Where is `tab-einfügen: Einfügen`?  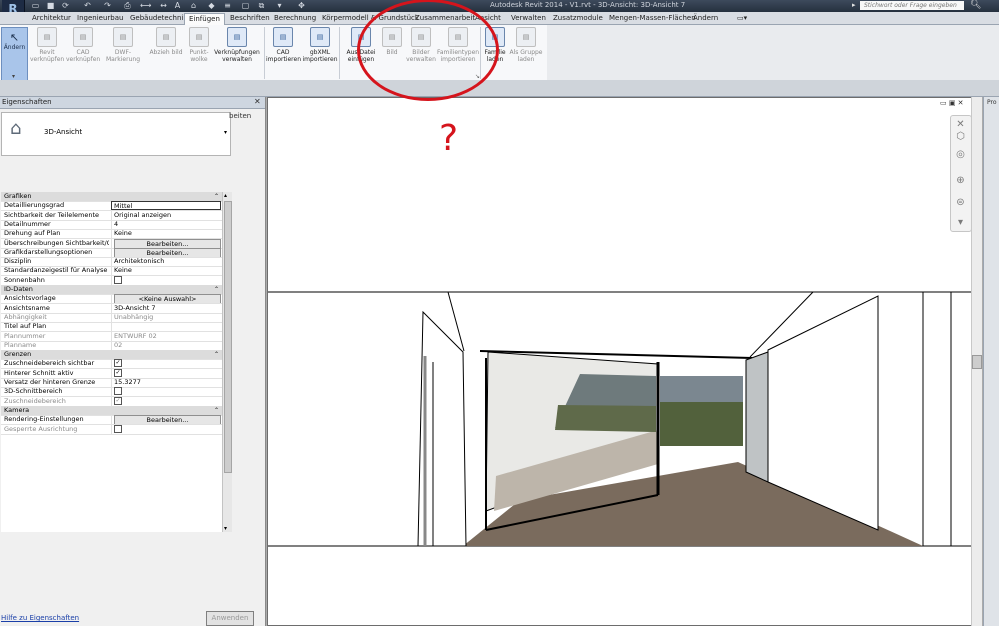
tab-einfügen: Einfügen is located at coordinates (204, 19).